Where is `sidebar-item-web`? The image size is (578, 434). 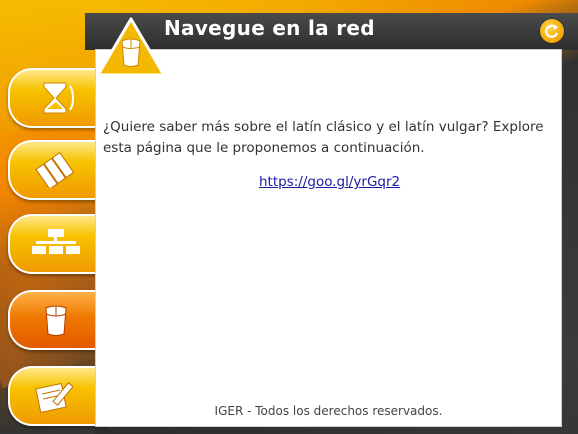 sidebar-item-web is located at coordinates (58, 320).